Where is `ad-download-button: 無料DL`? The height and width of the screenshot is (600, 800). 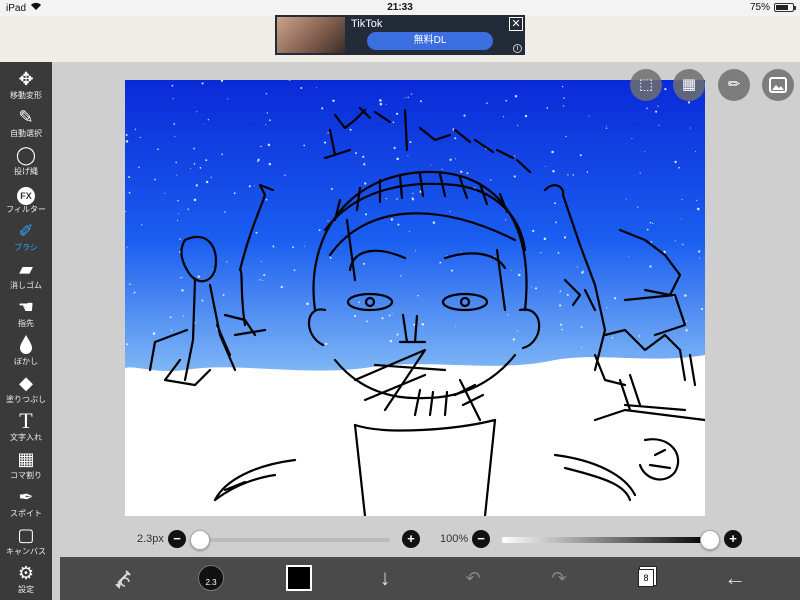
ad-download-button: 無料DL is located at coordinates (430, 41).